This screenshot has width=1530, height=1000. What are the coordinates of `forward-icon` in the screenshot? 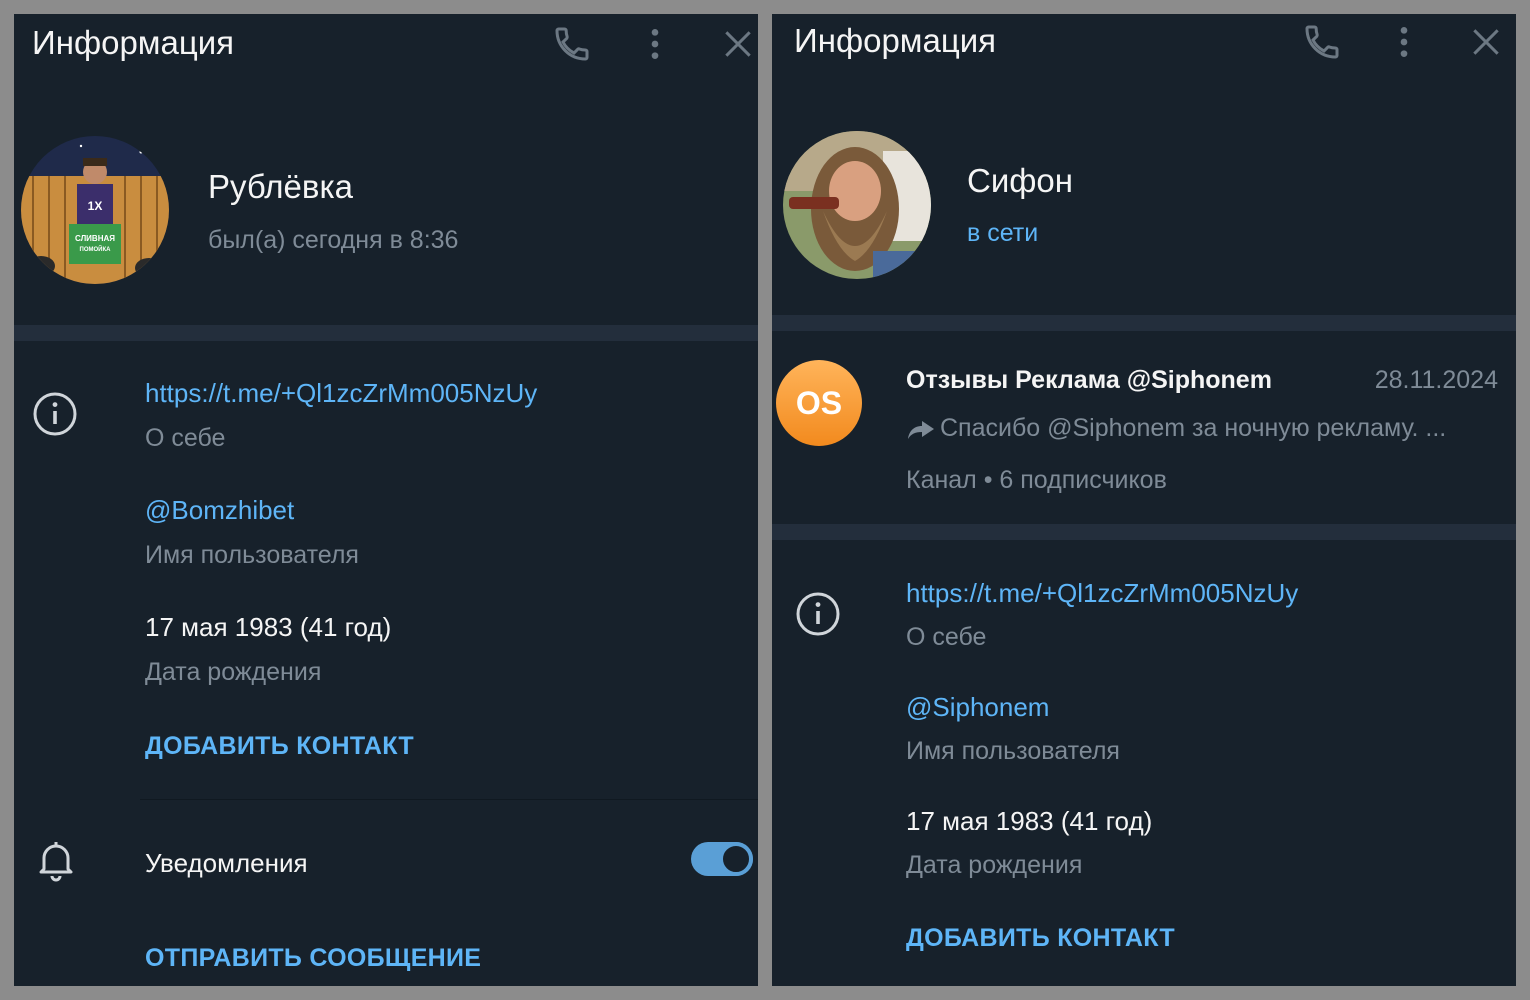 It's located at (921, 429).